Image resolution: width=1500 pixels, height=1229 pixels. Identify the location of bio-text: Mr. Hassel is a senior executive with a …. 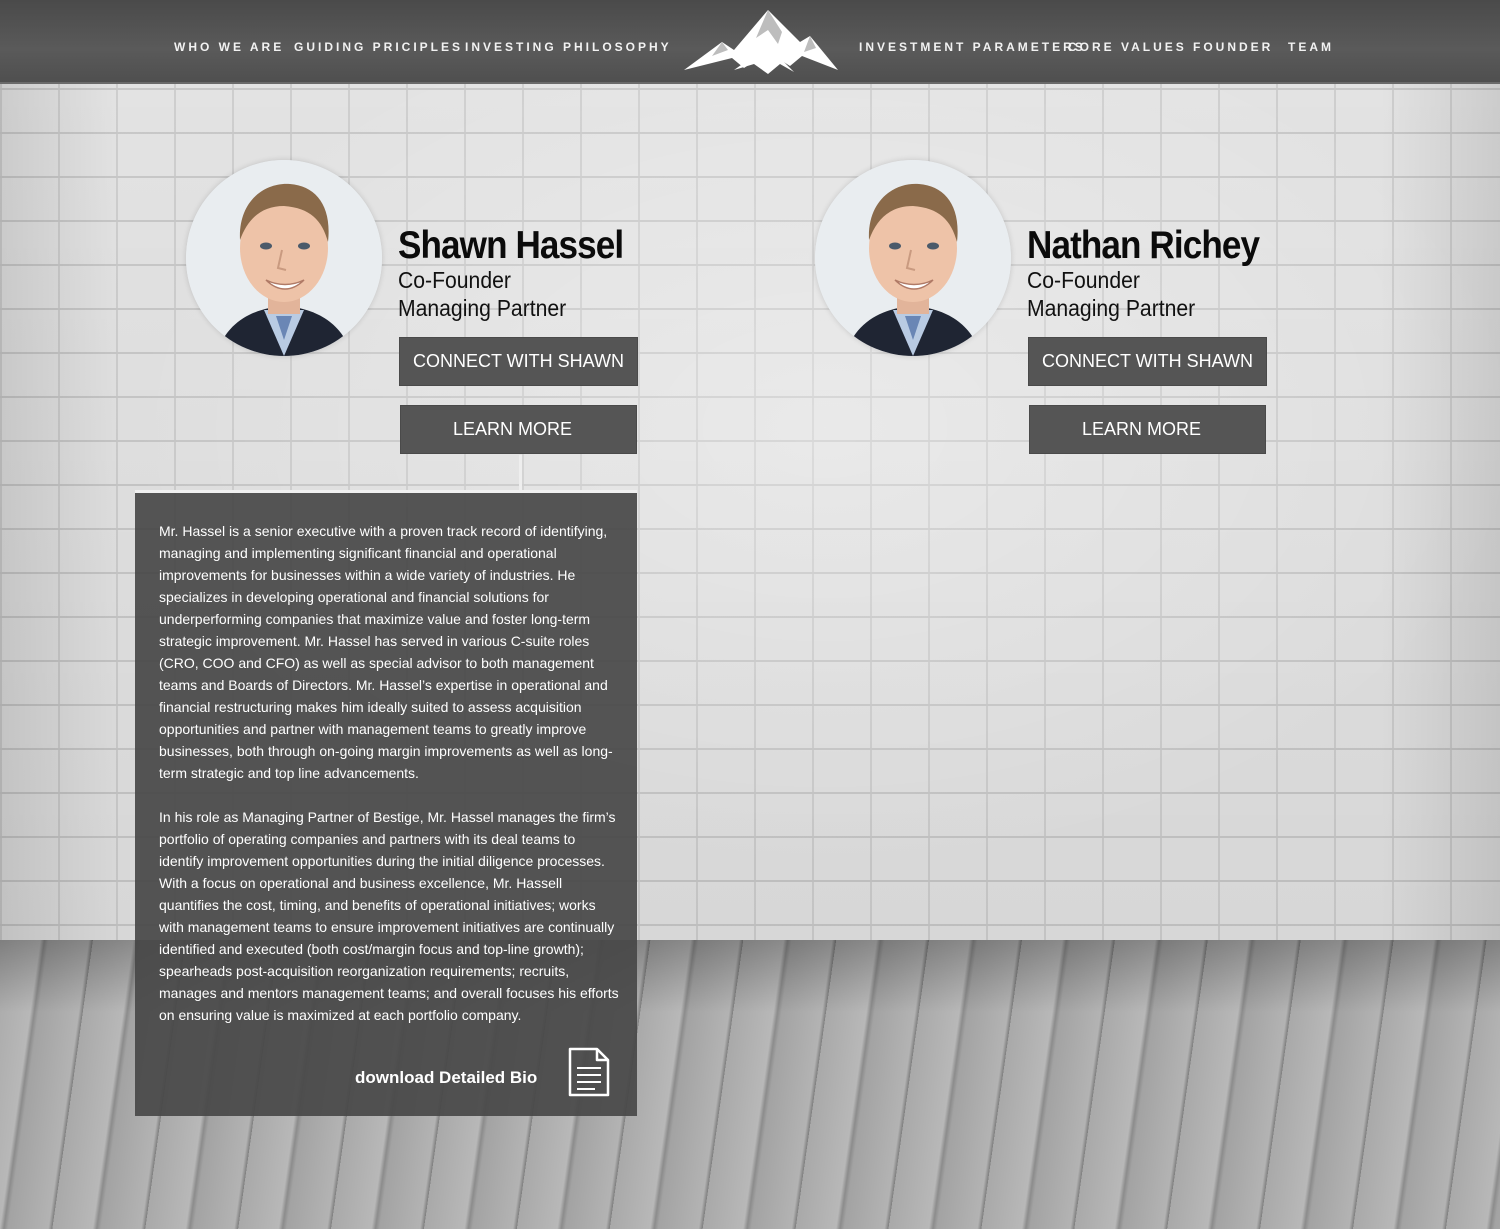
(390, 784).